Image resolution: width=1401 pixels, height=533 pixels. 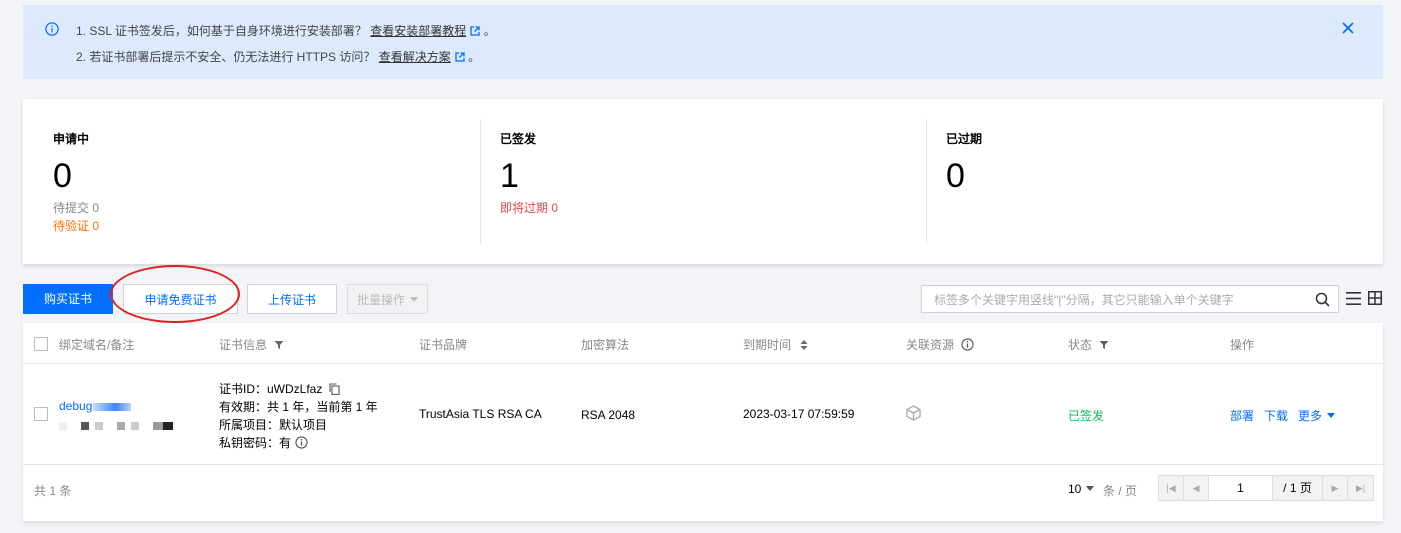 I want to click on row-checkbox, so click(x=41, y=414).